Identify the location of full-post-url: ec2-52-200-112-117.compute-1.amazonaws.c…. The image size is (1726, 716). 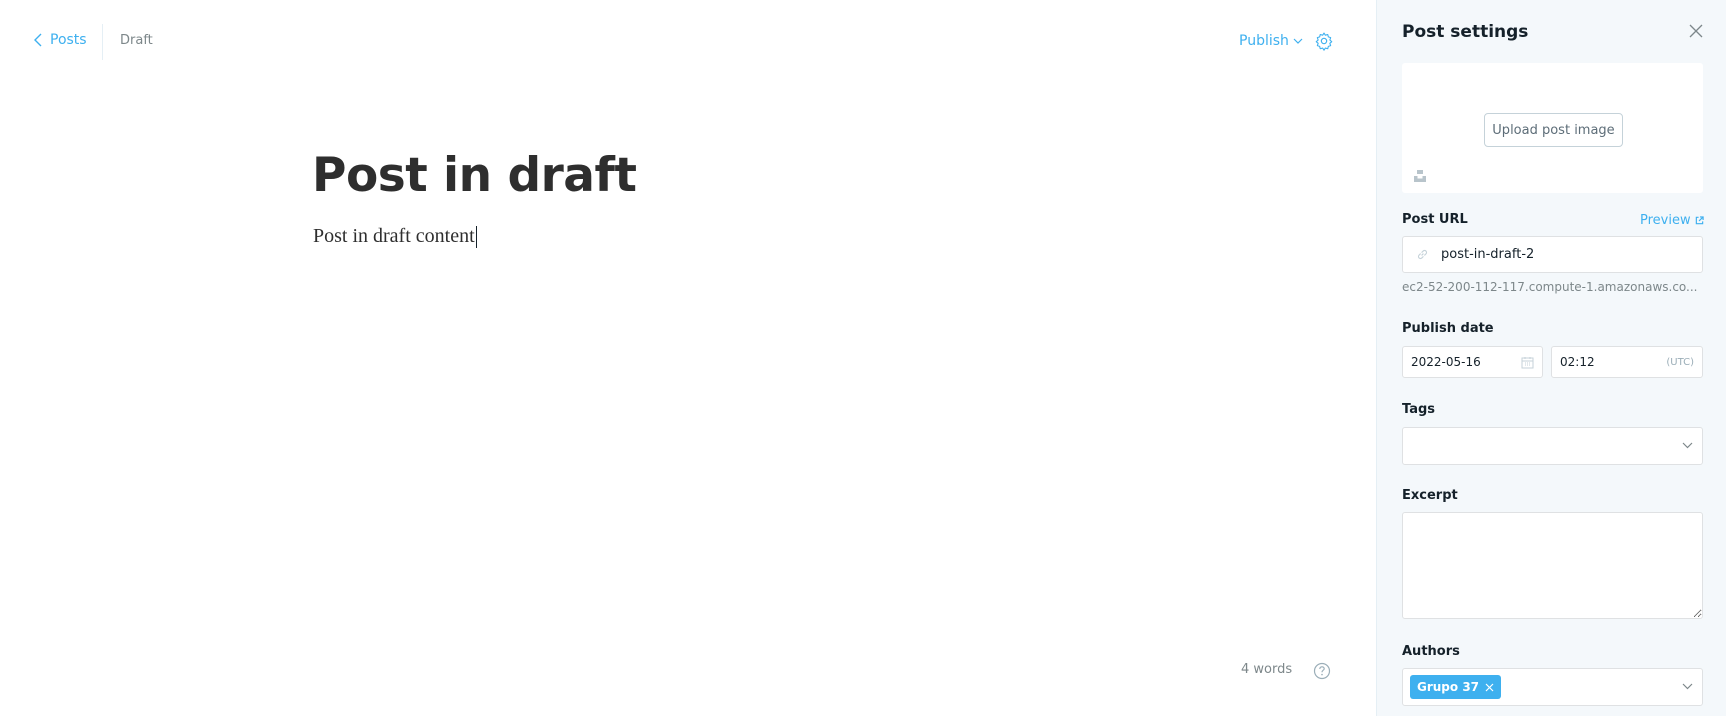
(1550, 287).